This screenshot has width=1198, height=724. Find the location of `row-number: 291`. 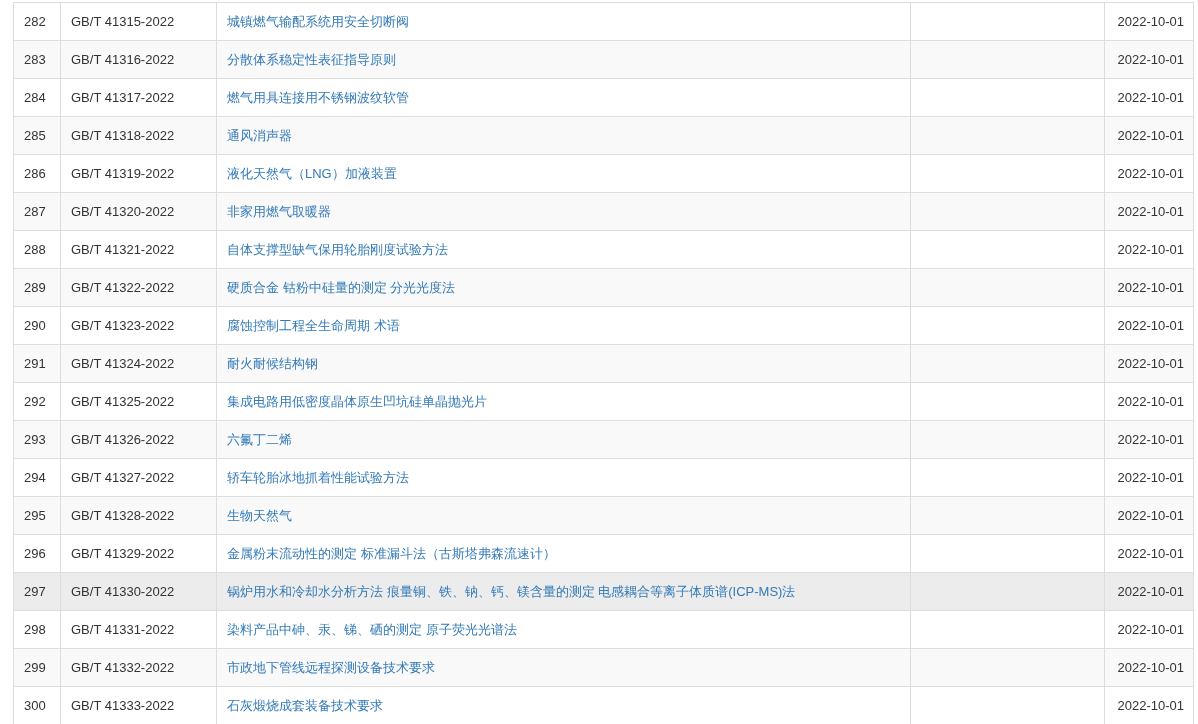

row-number: 291 is located at coordinates (35, 363).